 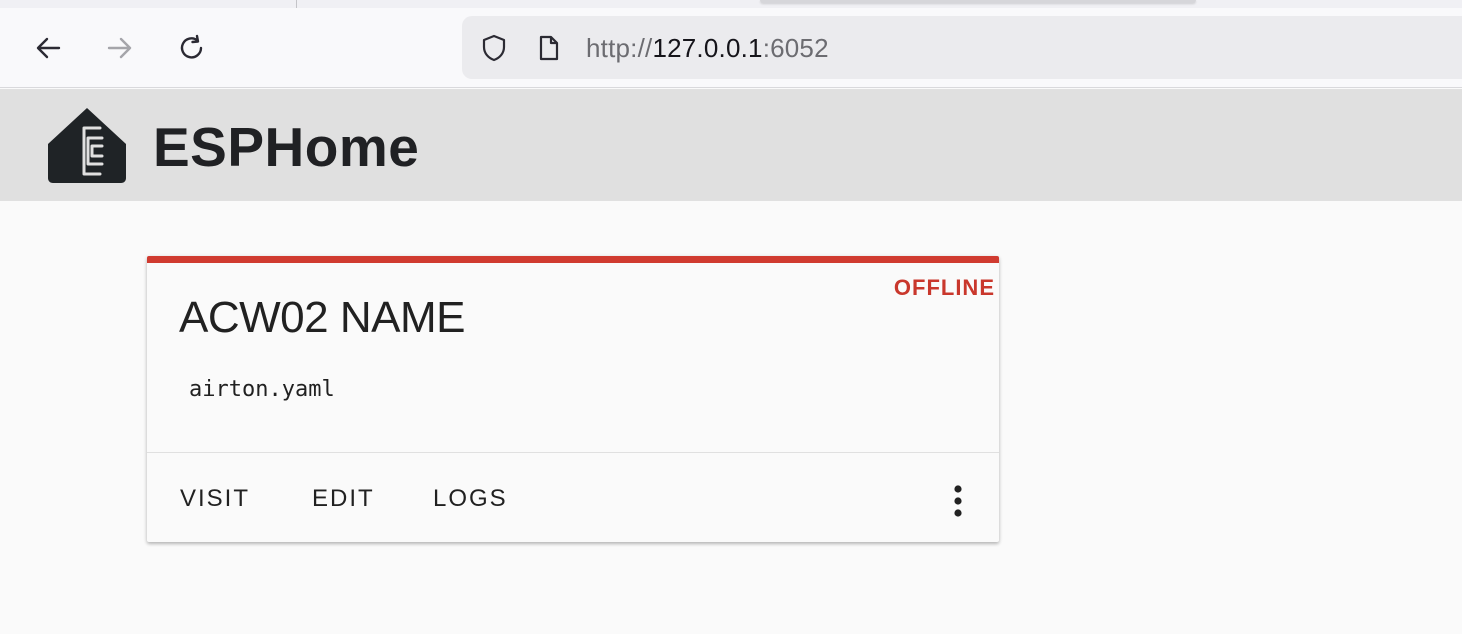 What do you see at coordinates (296, 4) in the screenshot?
I see `tab-separator` at bounding box center [296, 4].